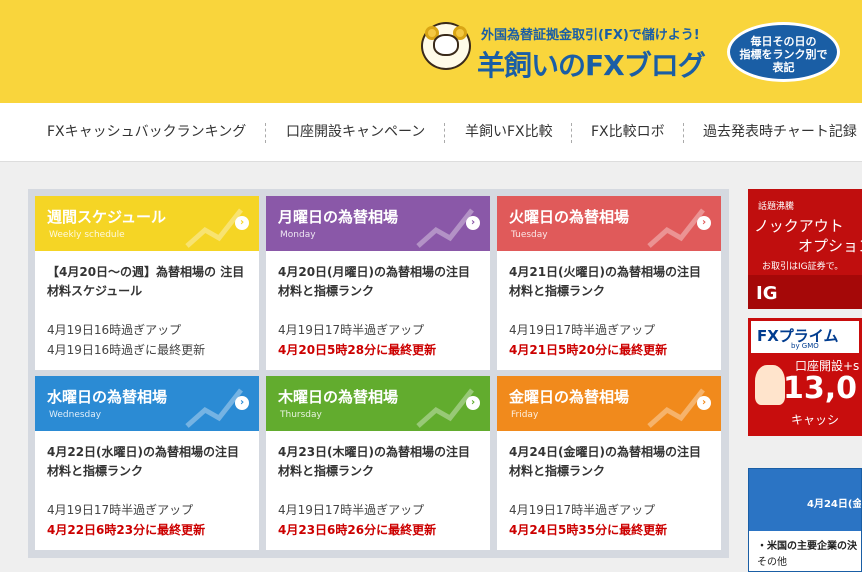 This screenshot has height=572, width=862. I want to click on bubble-line: 指標をランク別で, so click(783, 54).